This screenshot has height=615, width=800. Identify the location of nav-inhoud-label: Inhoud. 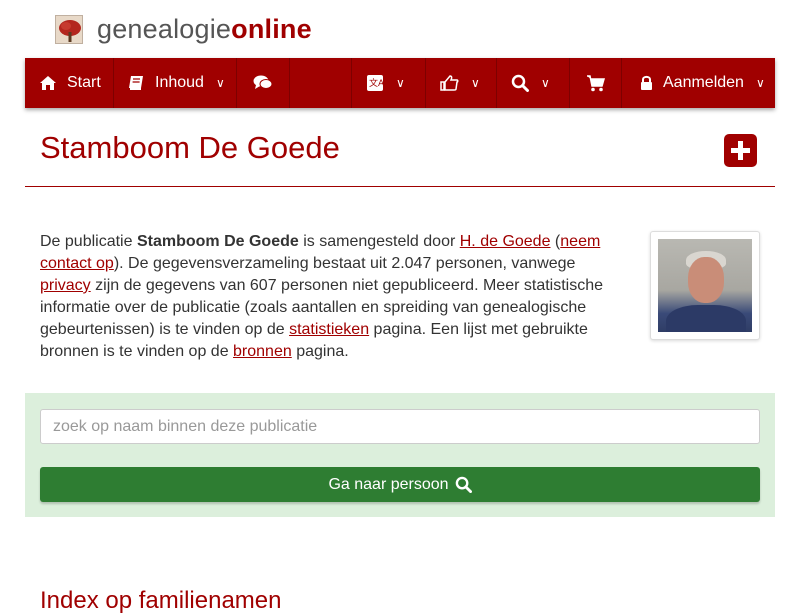
(179, 82).